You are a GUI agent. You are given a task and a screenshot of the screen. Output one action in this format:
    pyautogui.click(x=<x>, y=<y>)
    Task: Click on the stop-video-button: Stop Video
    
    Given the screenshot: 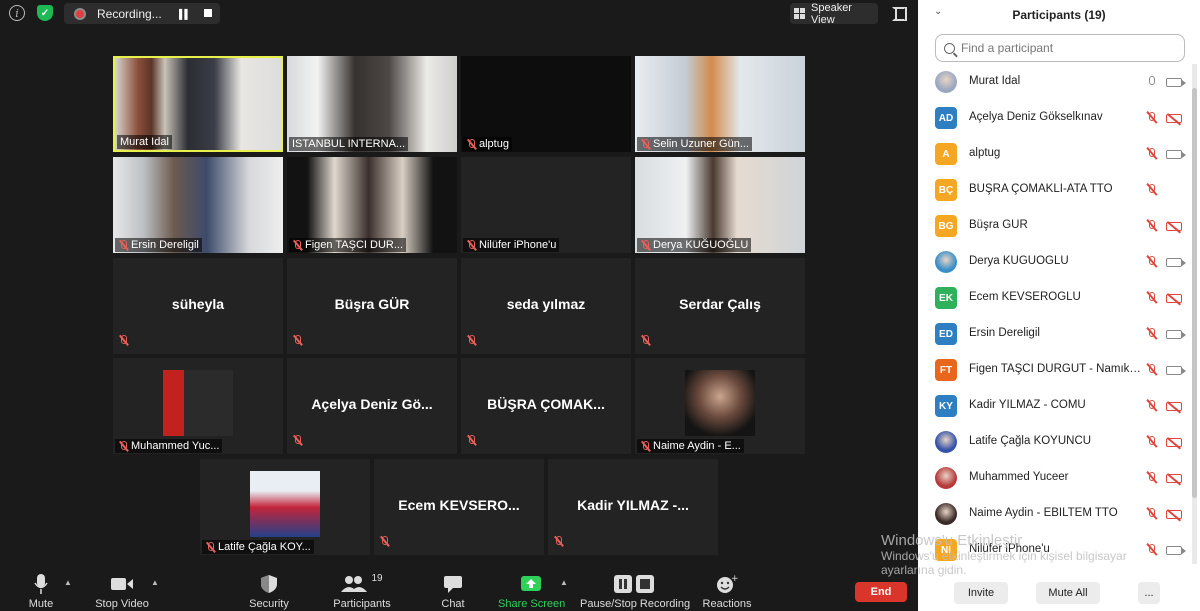 What is the action you would take?
    pyautogui.click(x=122, y=589)
    